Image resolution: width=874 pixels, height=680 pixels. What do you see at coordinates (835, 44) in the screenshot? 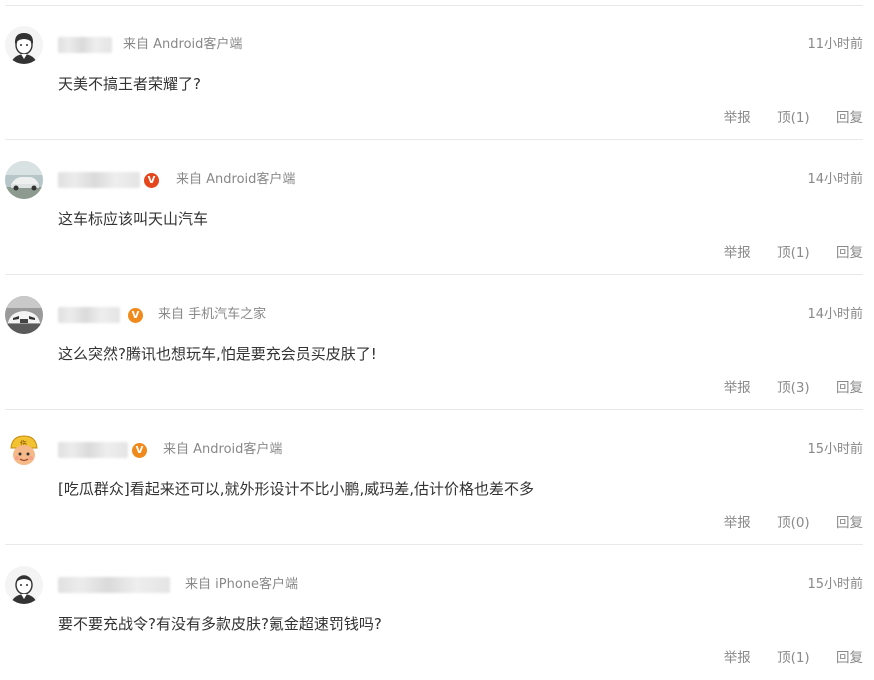
I see `comment-time: 11小时前` at bounding box center [835, 44].